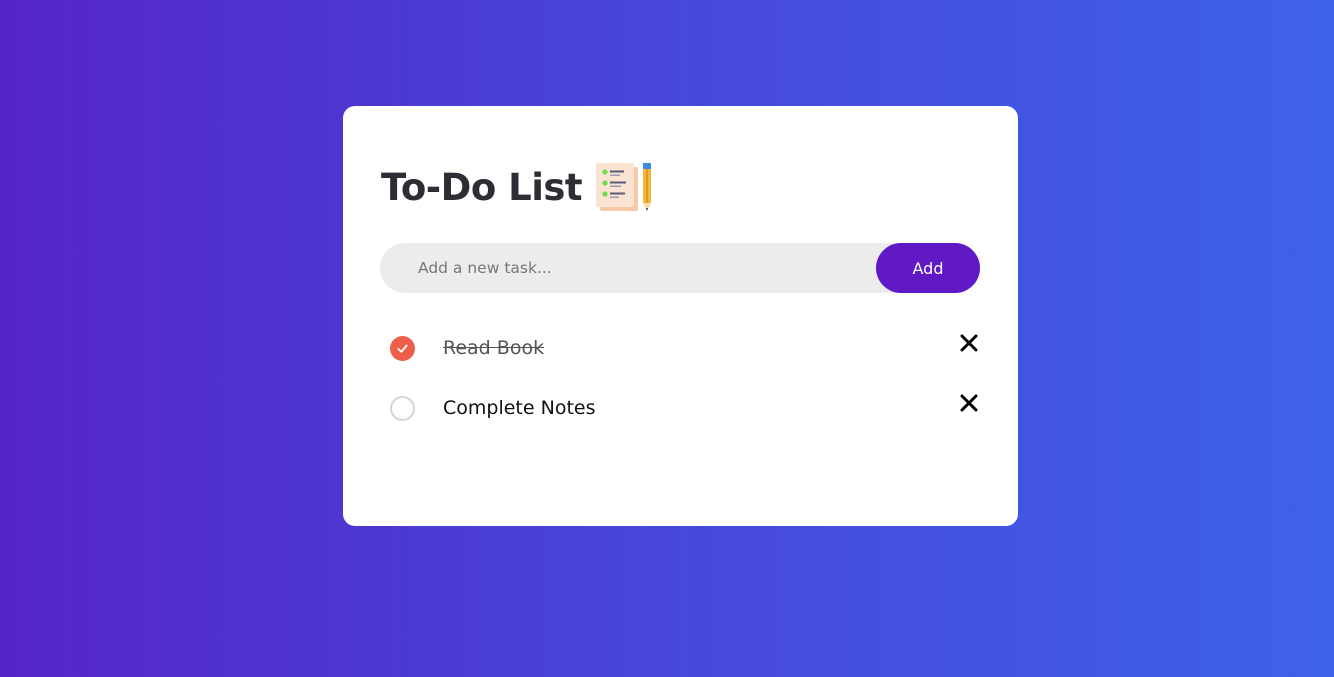  I want to click on page-title: To-Do List, so click(482, 187).